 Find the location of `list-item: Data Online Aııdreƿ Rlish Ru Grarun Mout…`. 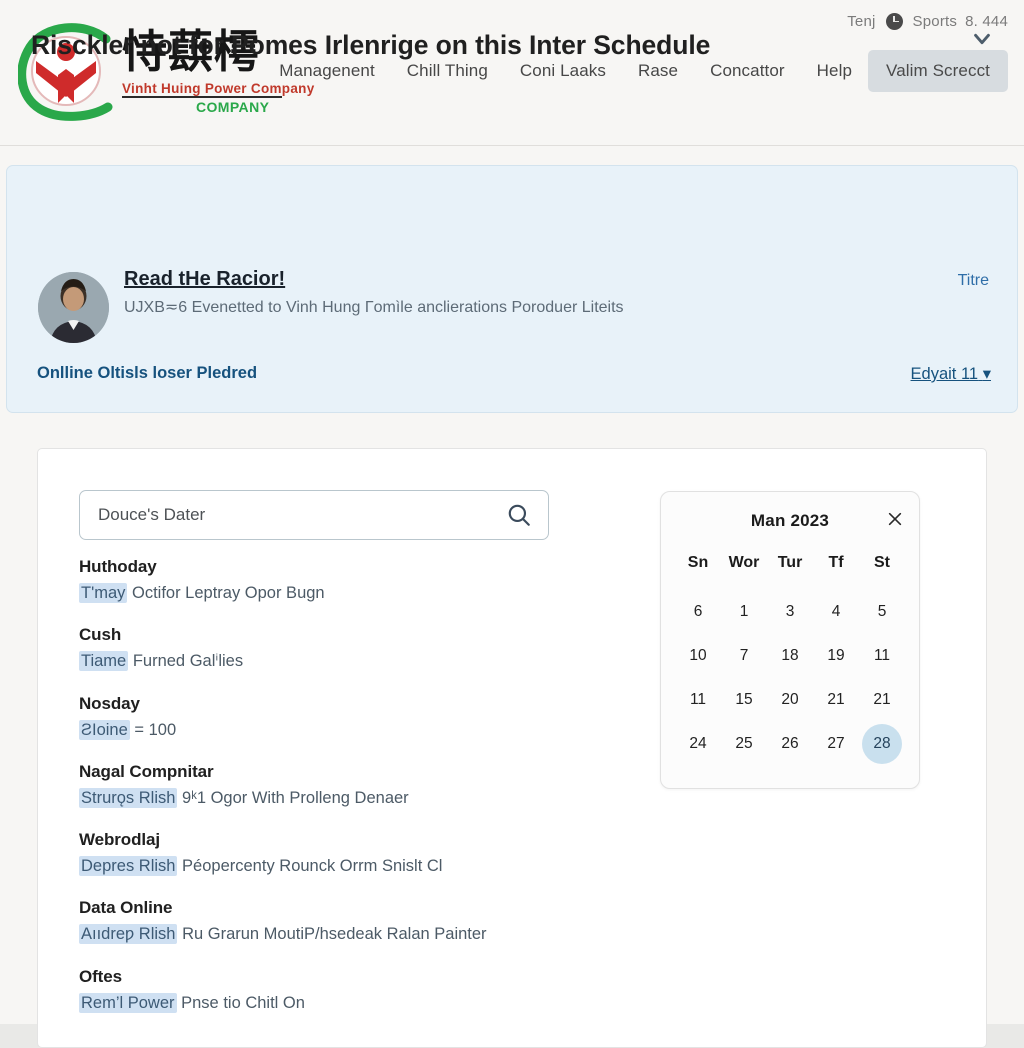

list-item: Data Online Aııdreƿ Rlish Ru Grarun Mout… is located at coordinates (359, 921).